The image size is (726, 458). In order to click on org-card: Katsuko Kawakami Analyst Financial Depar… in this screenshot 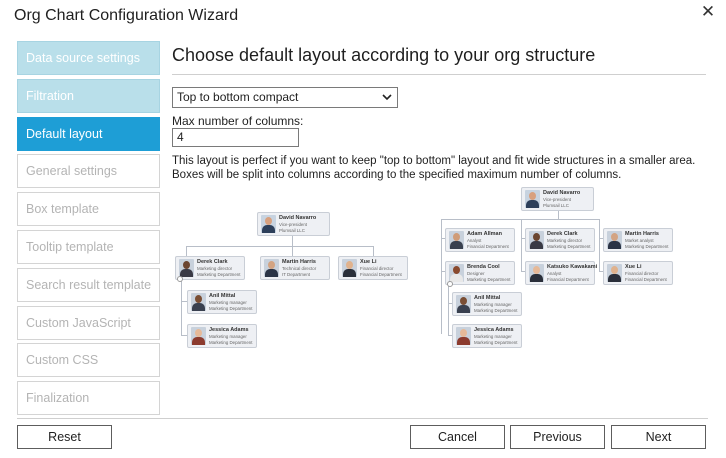, I will do `click(561, 273)`.